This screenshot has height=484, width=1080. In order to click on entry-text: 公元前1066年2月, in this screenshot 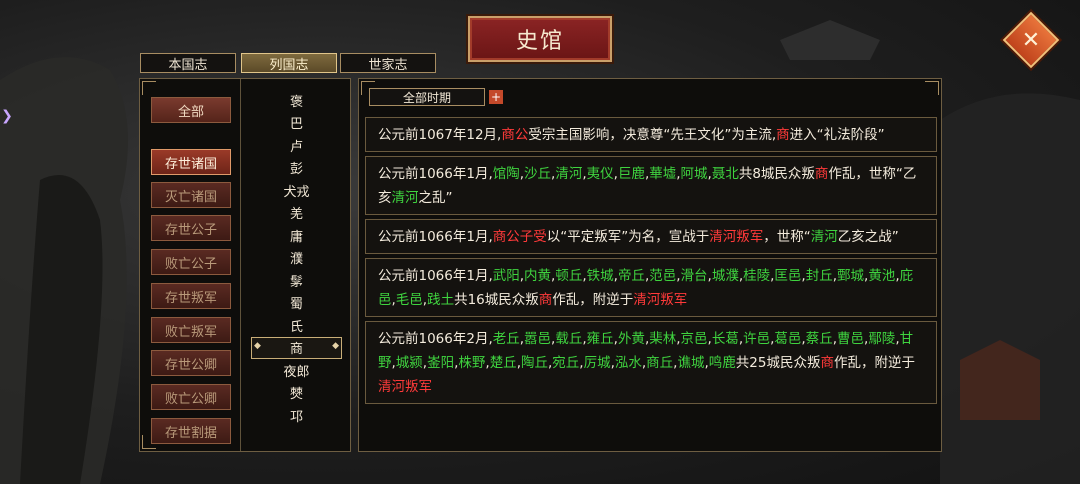, I will do `click(435, 339)`.